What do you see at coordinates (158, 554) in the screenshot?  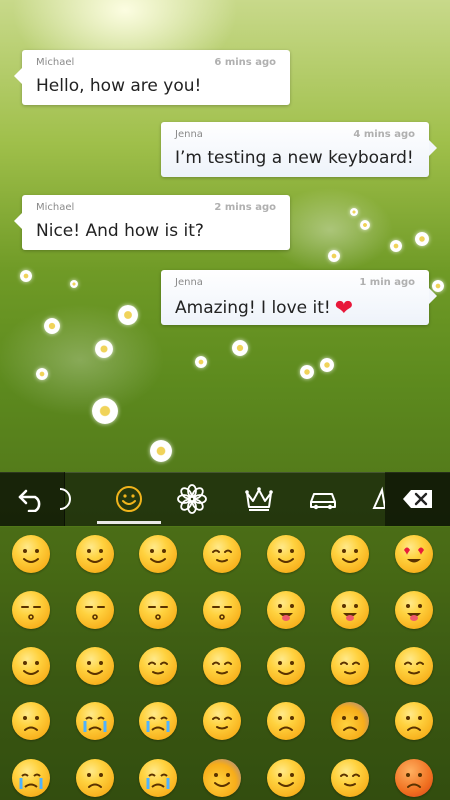 I see `emoji-smile` at bounding box center [158, 554].